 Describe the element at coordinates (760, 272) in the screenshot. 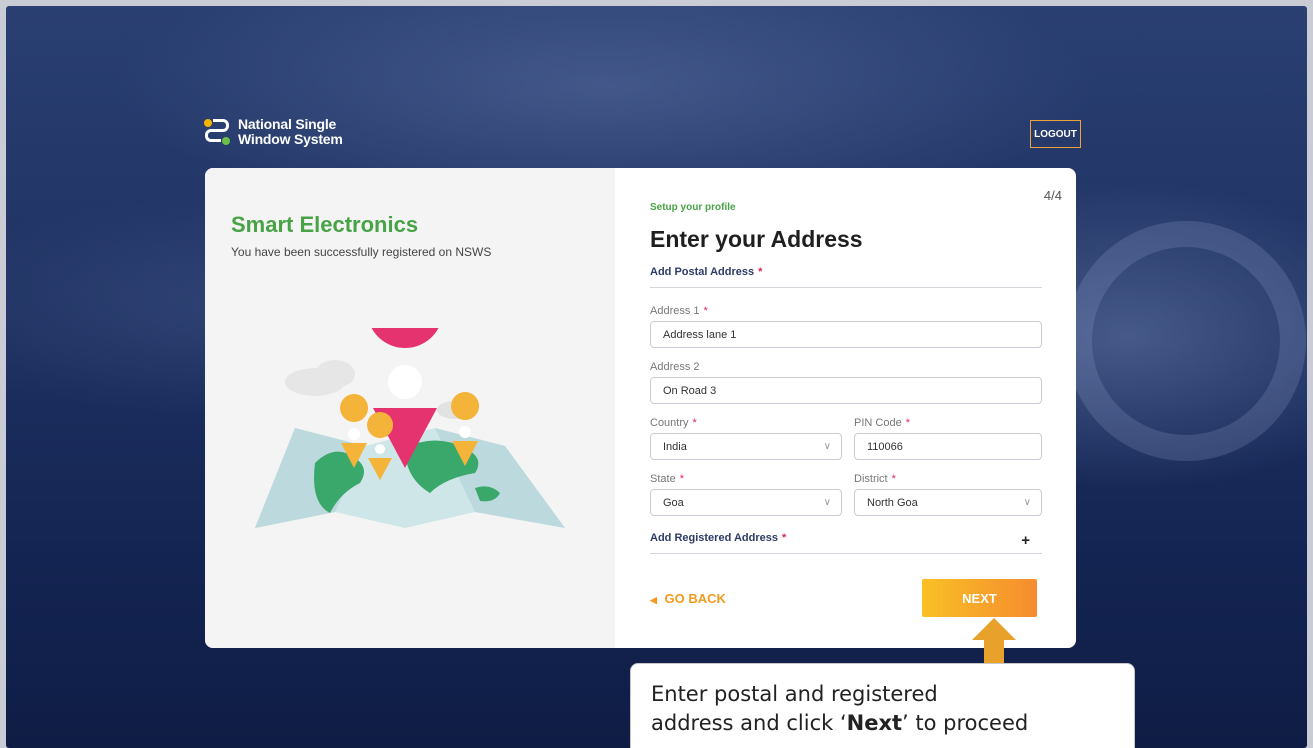

I see `required-mark: *` at that location.